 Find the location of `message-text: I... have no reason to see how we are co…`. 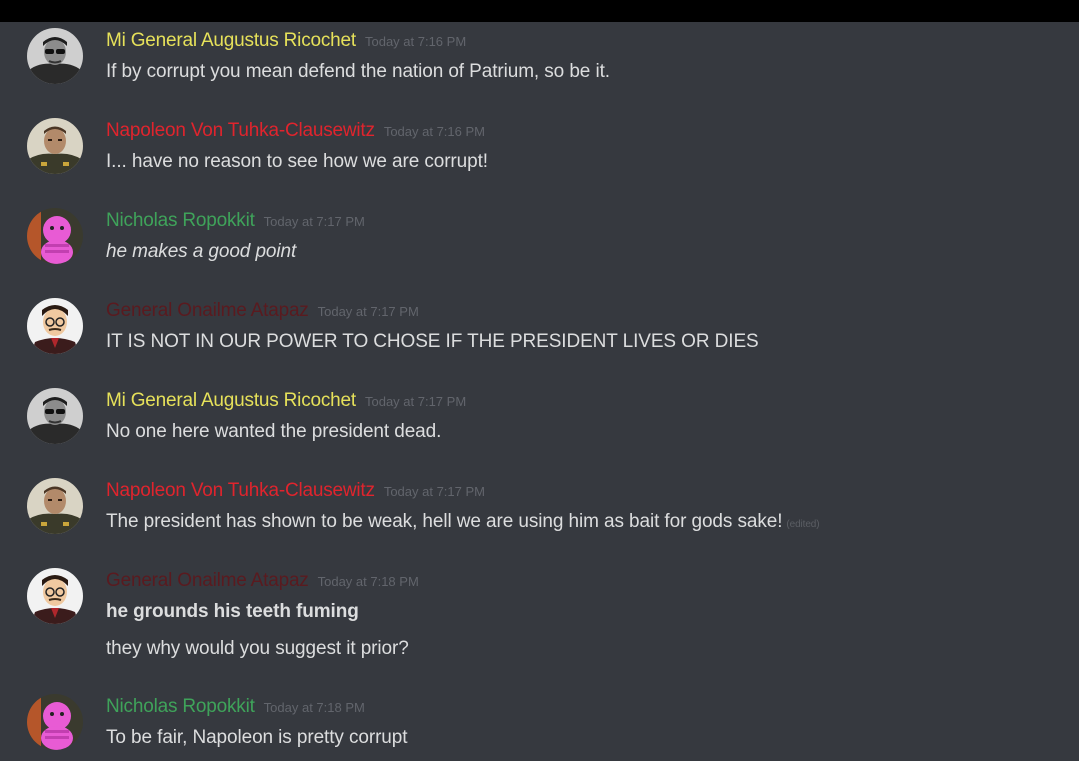

message-text: I... have no reason to see how we are co… is located at coordinates (297, 161).